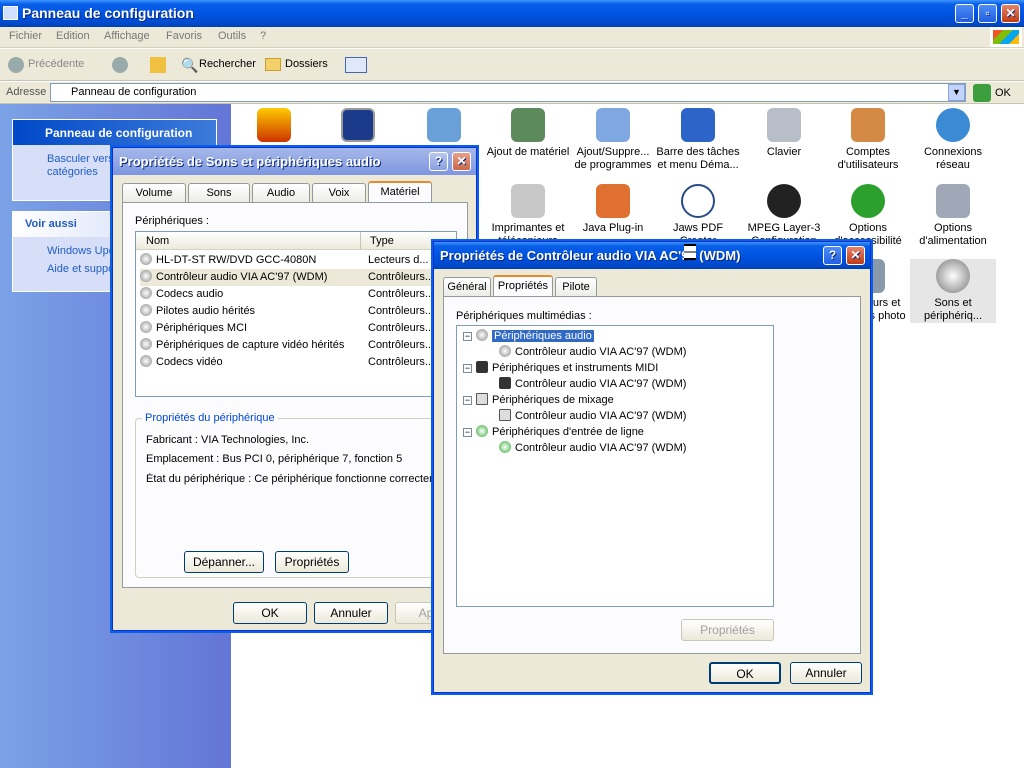 The image size is (1024, 768). What do you see at coordinates (274, 127) in the screenshot?
I see `ac3-filter-item` at bounding box center [274, 127].